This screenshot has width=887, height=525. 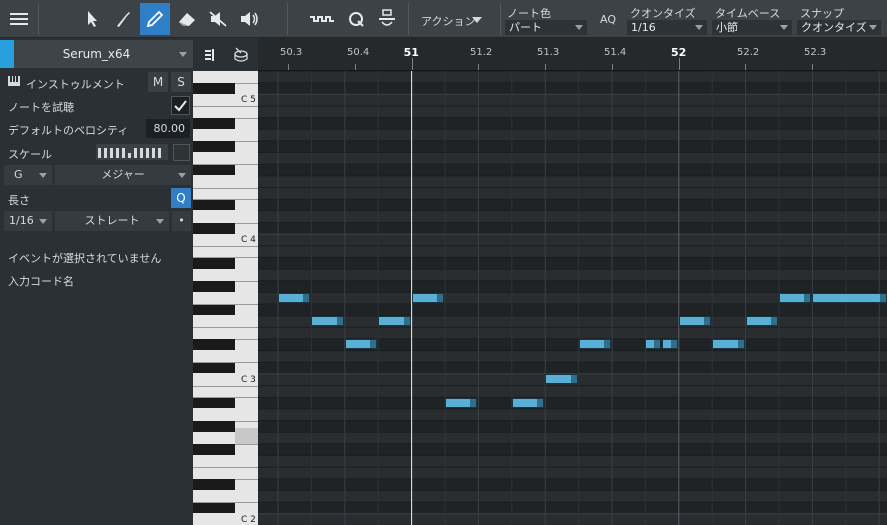 I want to click on input-chord-label: 入力コード名, so click(x=41, y=281).